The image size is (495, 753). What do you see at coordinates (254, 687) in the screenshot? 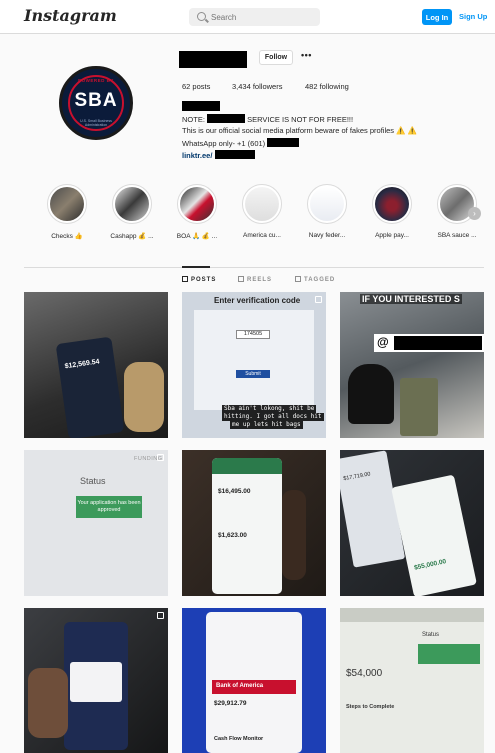
I see `boa-banner: Bank of America` at bounding box center [254, 687].